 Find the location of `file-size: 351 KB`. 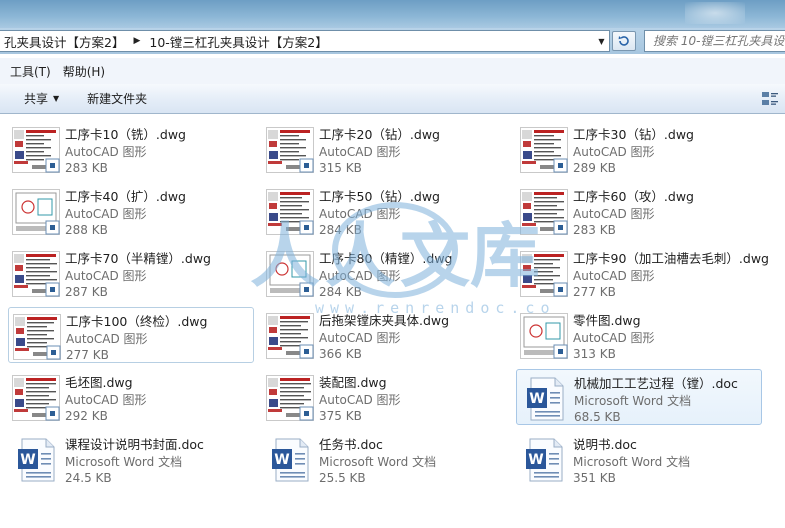

file-size: 351 KB is located at coordinates (594, 478).